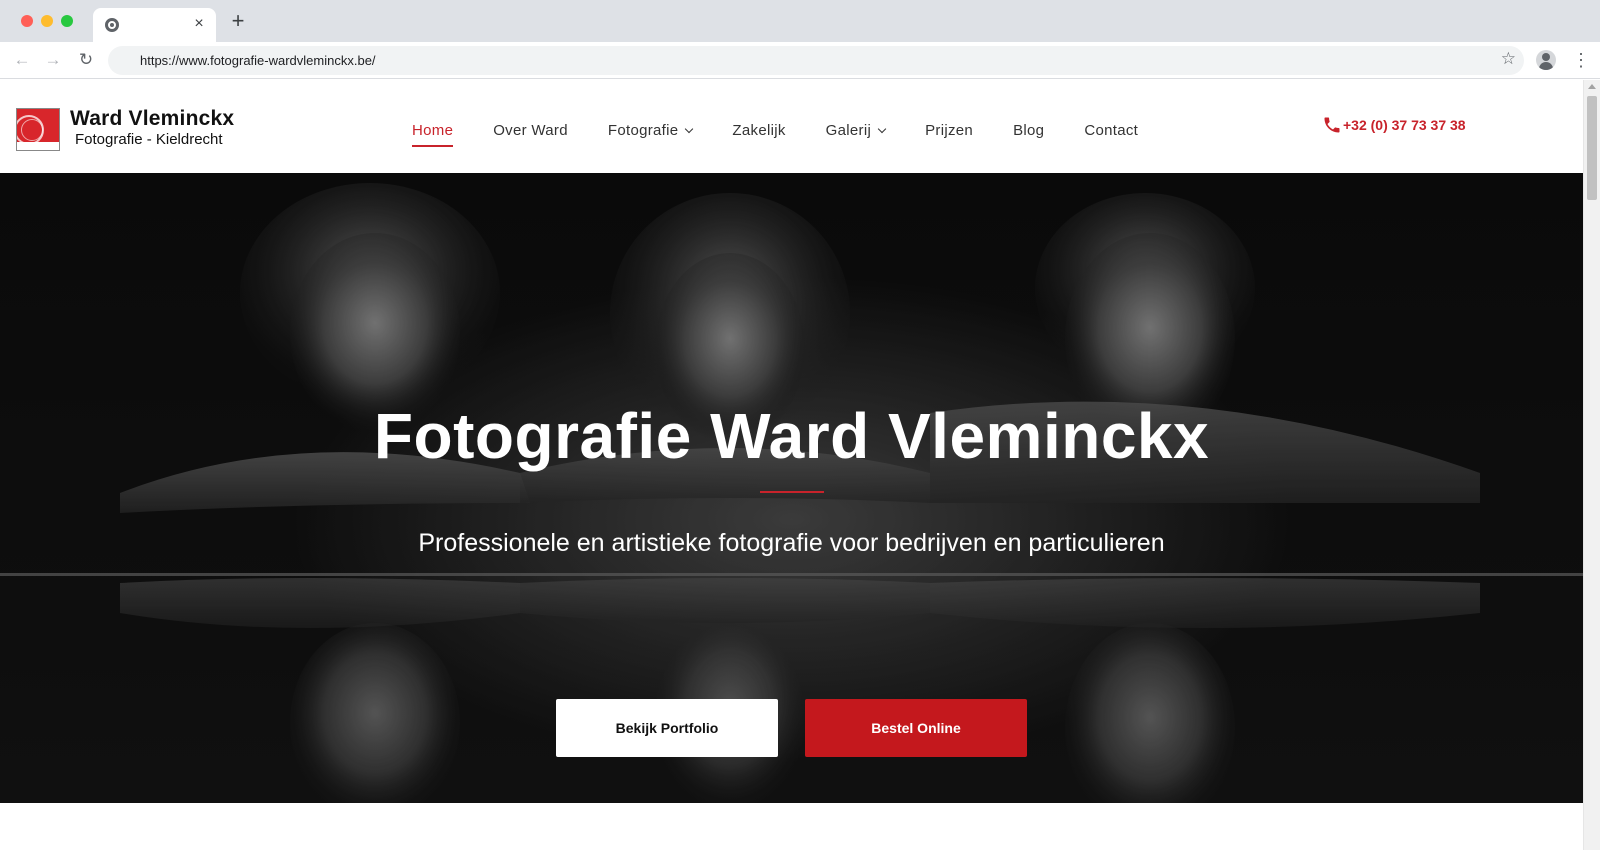 This screenshot has width=1600, height=850. Describe the element at coordinates (27, 21) in the screenshot. I see `close-window-button` at that location.